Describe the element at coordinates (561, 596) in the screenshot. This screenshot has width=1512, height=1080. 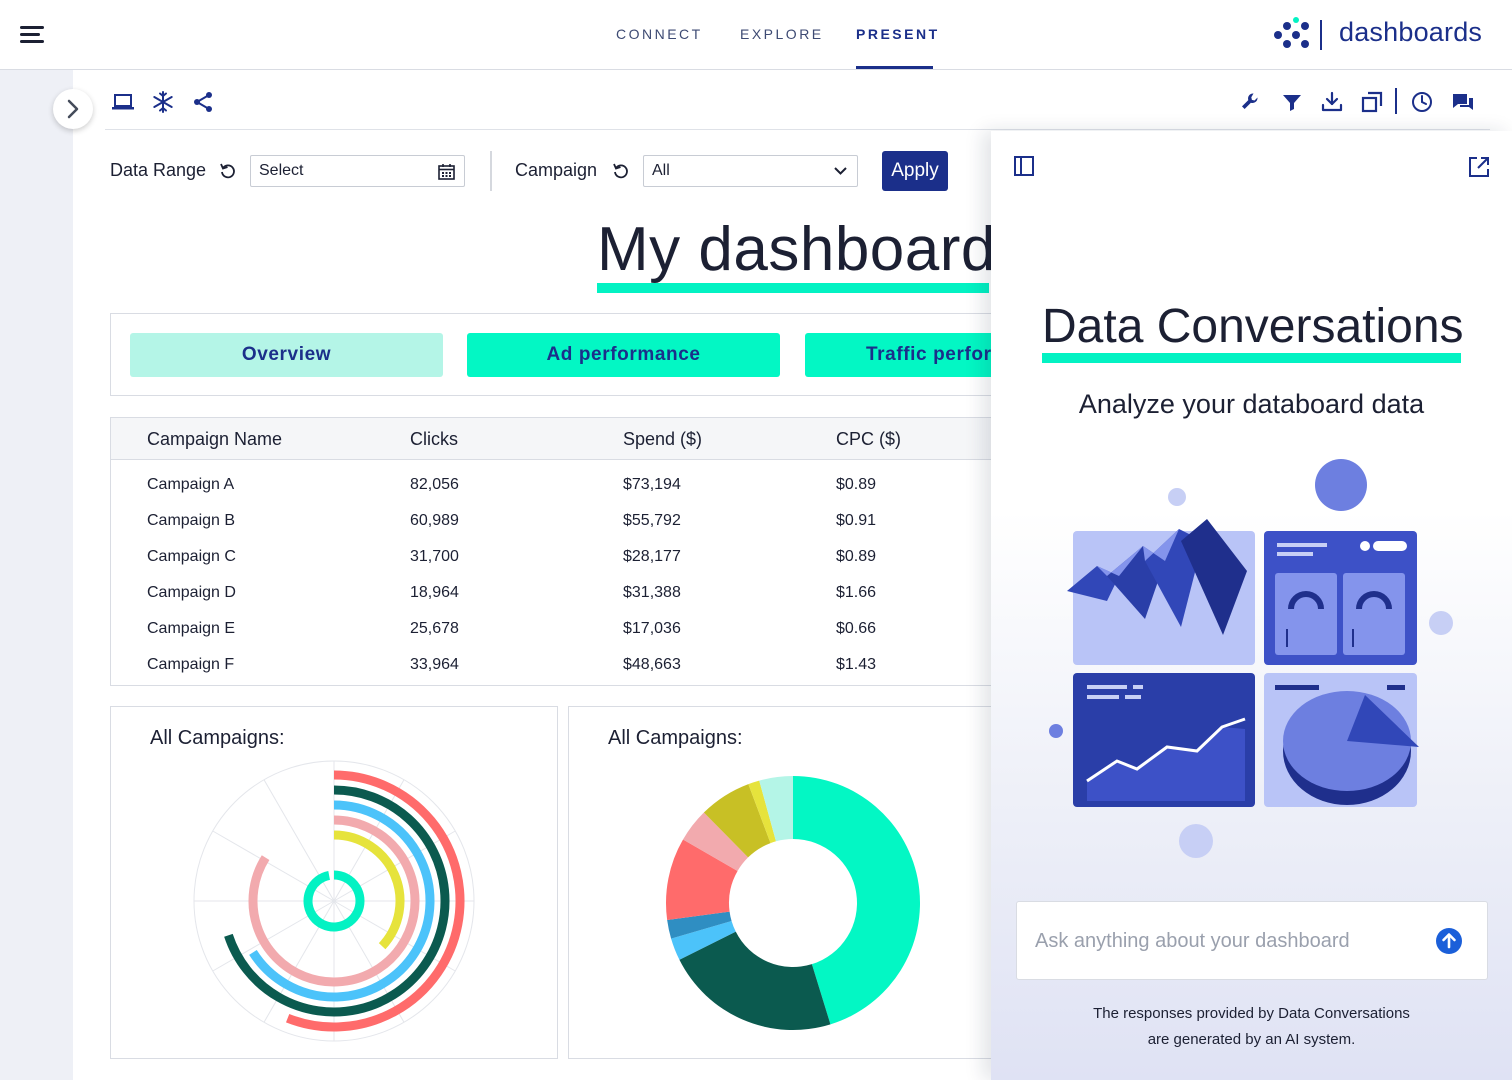
I see `table-row: Campaign D 18,964 $31,388 $1.66` at that location.